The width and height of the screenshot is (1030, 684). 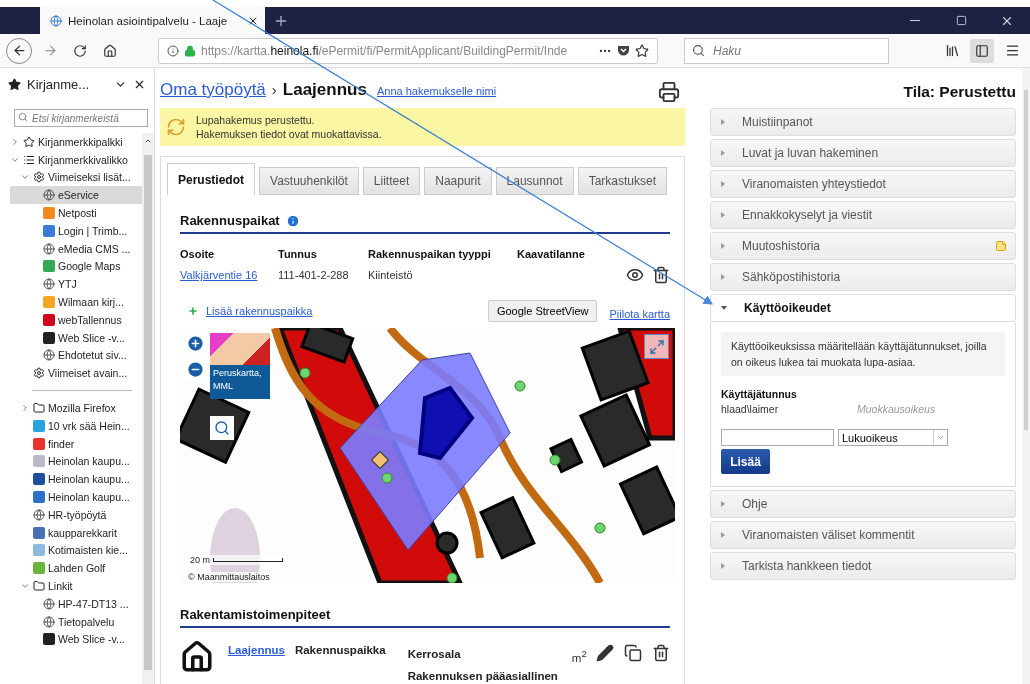 I want to click on address-link: Valkjärventie 16, so click(x=229, y=275).